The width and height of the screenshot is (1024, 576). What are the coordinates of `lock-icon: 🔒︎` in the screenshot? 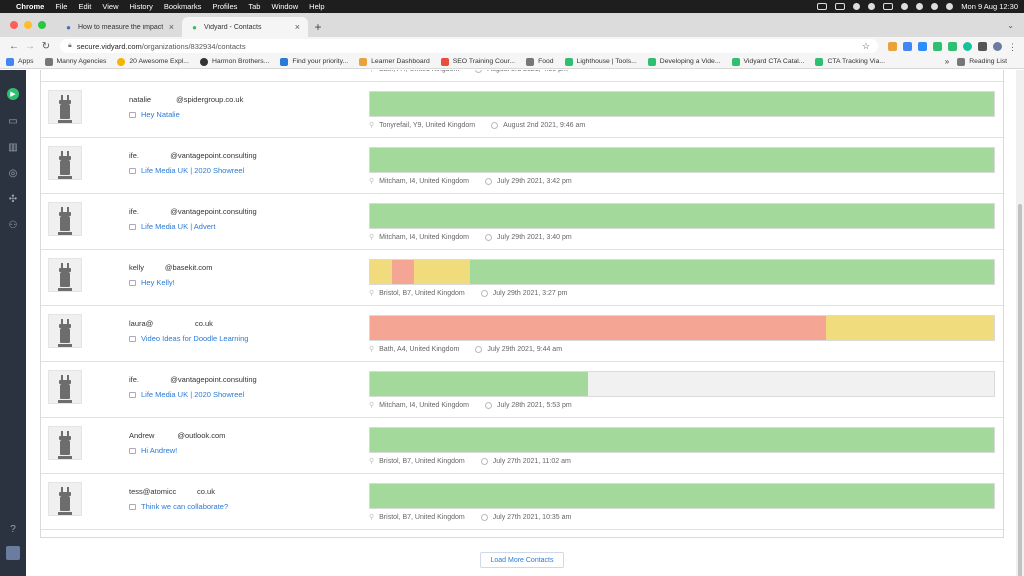 It's located at (70, 46).